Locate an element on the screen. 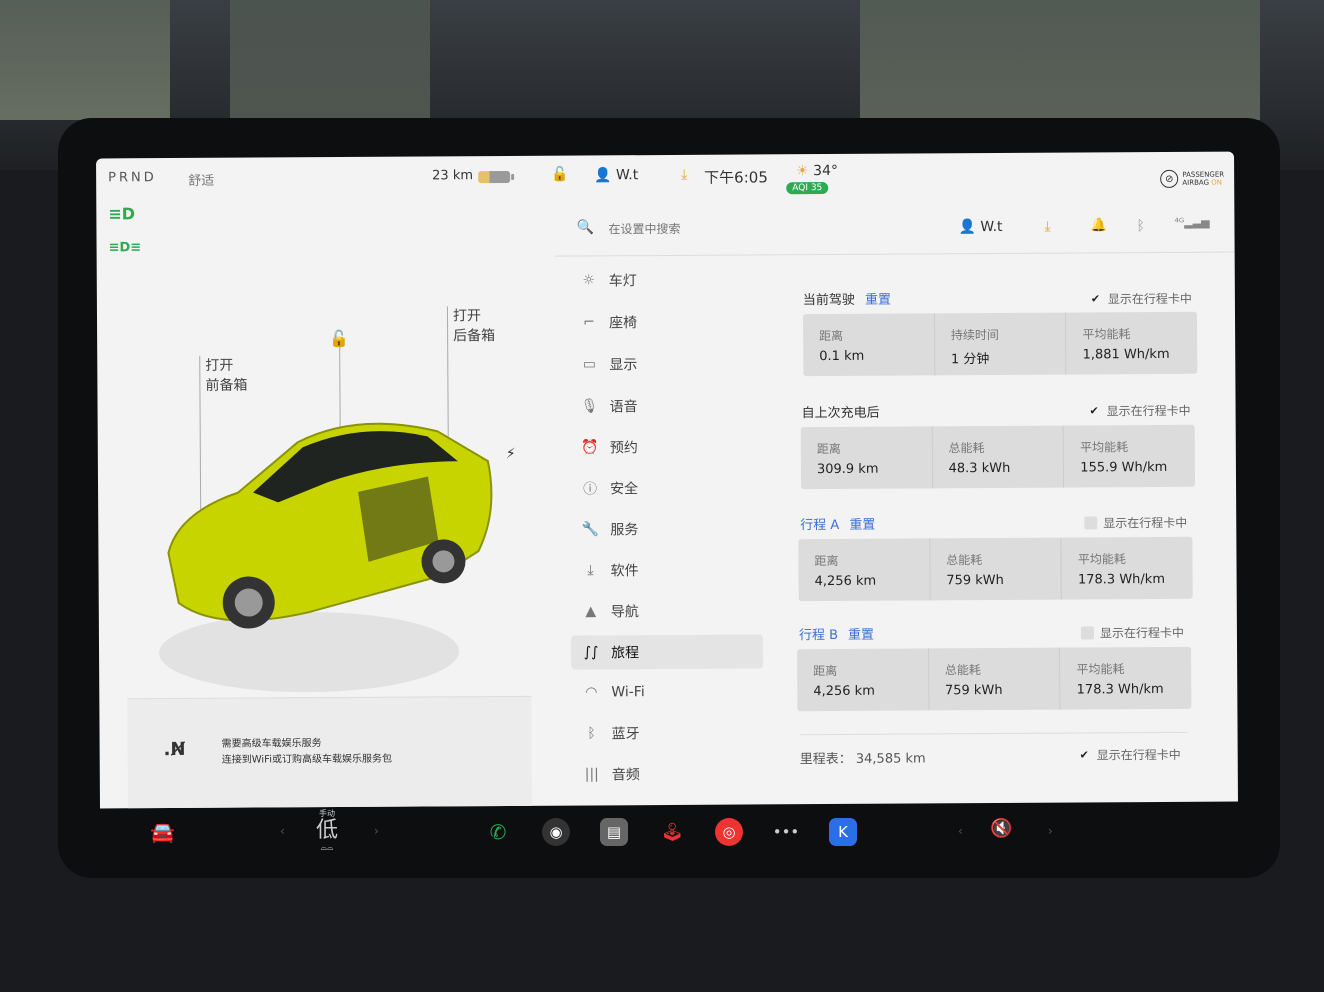 The image size is (1324, 992). reset-current-button: 重置 is located at coordinates (878, 300).